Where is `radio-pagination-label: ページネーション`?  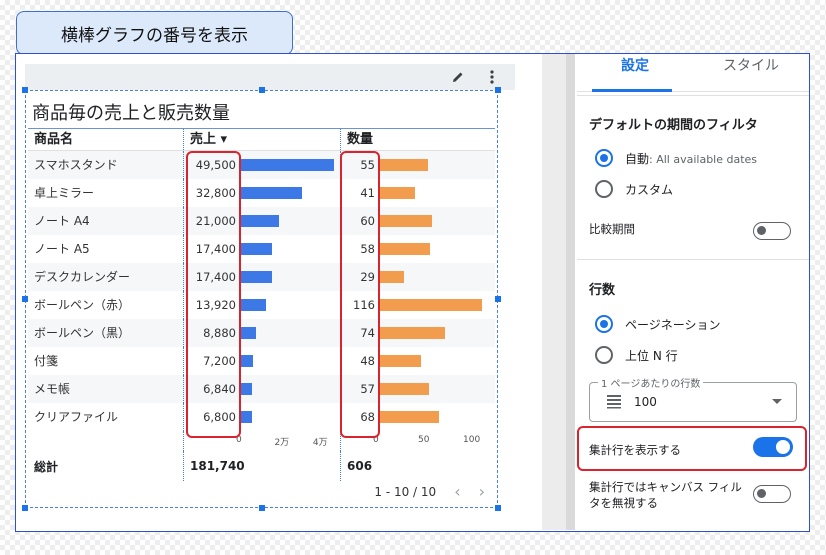
radio-pagination-label: ページネーション is located at coordinates (673, 324).